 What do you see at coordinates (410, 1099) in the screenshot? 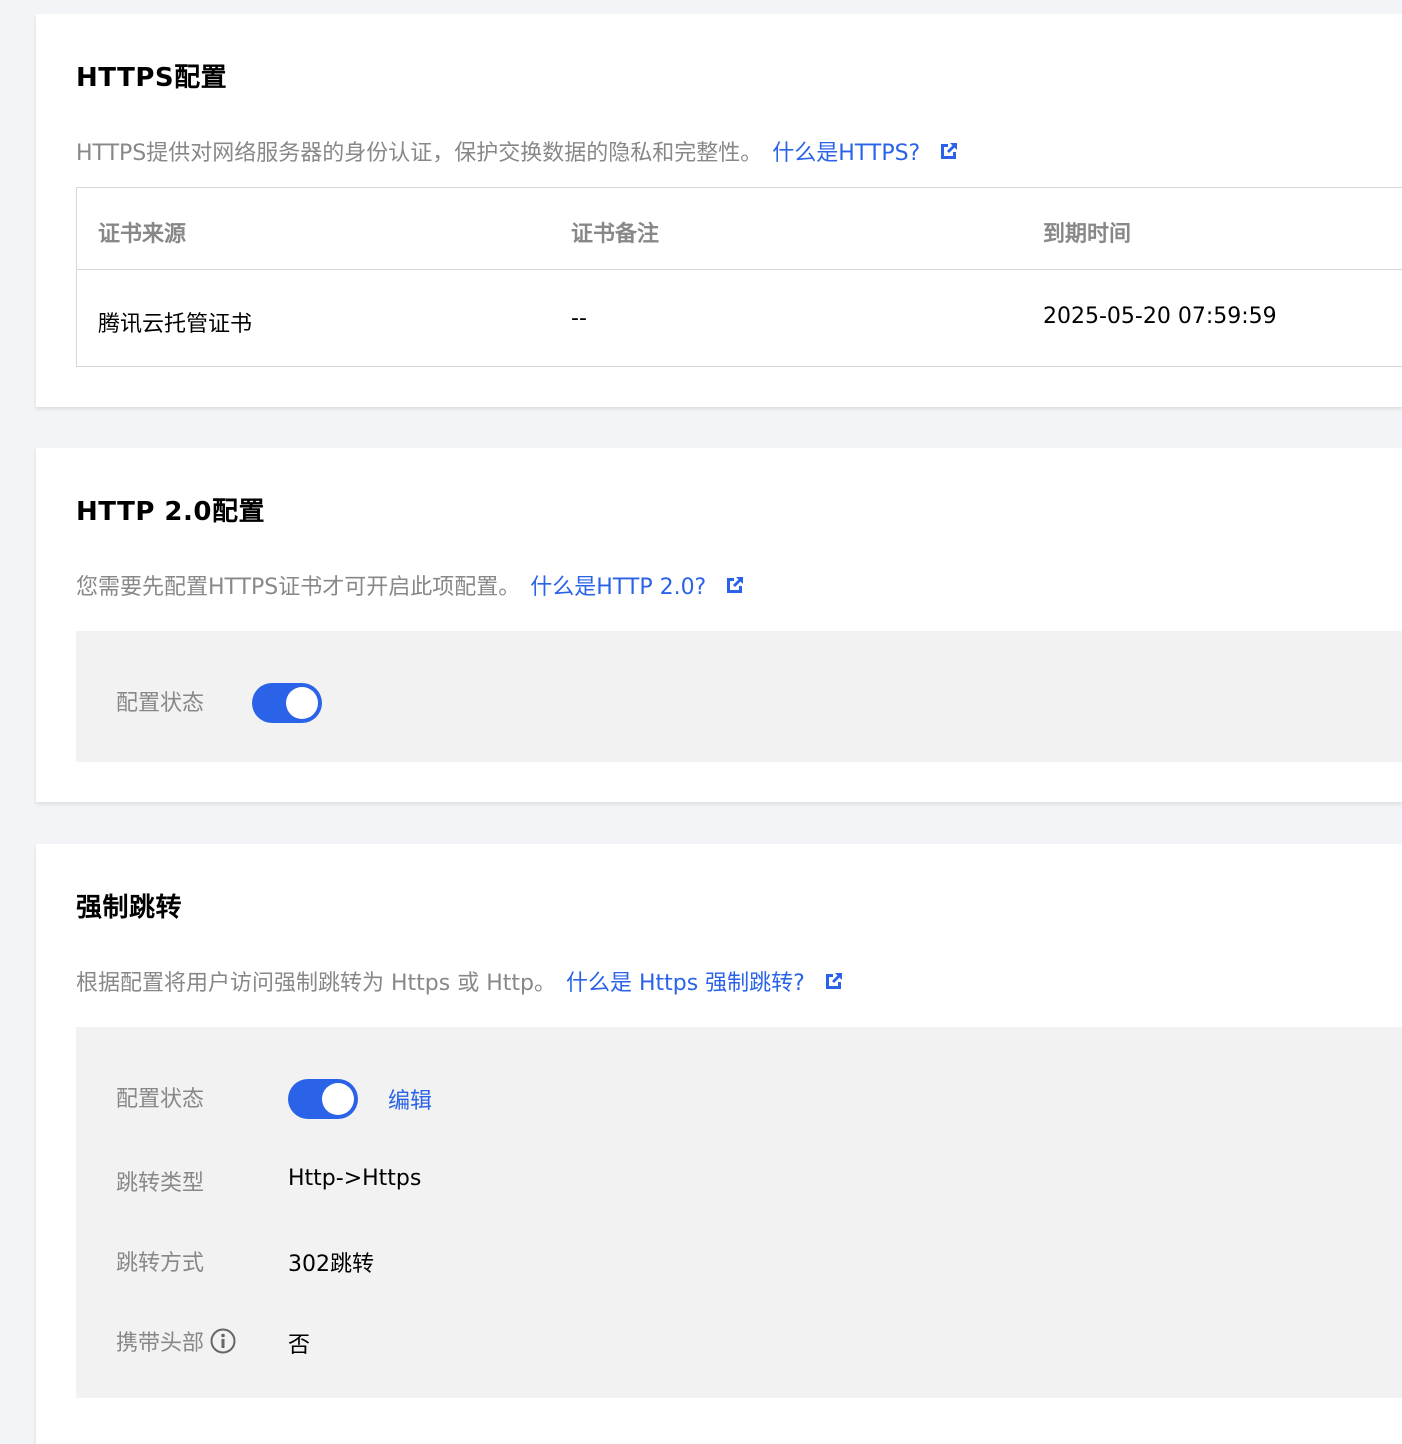
I see `edit-redirect-link: 编辑` at bounding box center [410, 1099].